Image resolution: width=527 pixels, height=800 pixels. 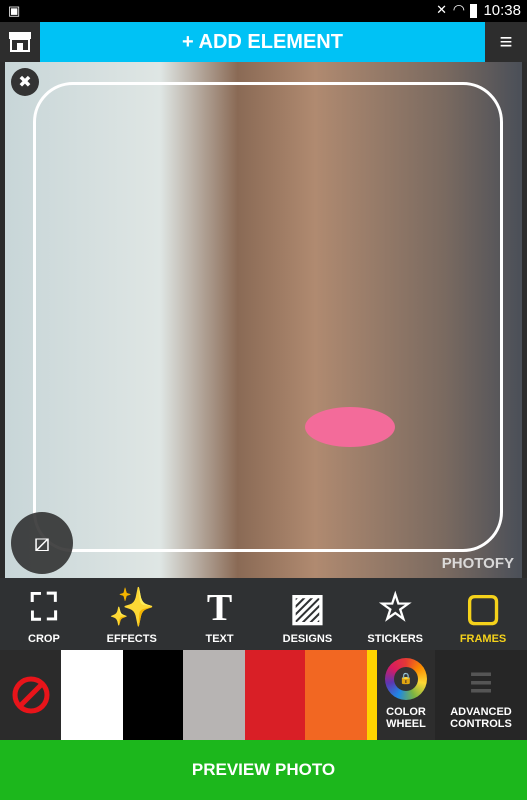 I want to click on tool-effects: ✨ EFFECTS, so click(x=132, y=614).